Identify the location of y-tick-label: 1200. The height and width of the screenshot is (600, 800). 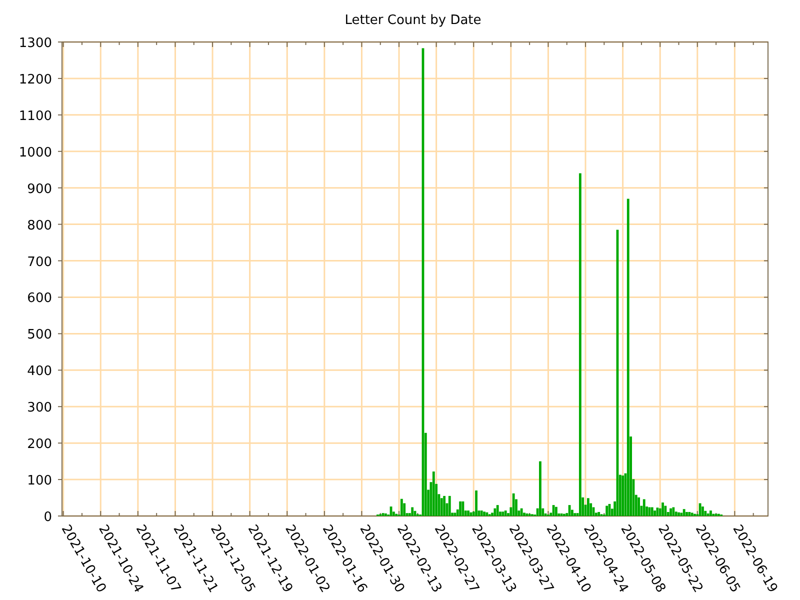
(35, 80).